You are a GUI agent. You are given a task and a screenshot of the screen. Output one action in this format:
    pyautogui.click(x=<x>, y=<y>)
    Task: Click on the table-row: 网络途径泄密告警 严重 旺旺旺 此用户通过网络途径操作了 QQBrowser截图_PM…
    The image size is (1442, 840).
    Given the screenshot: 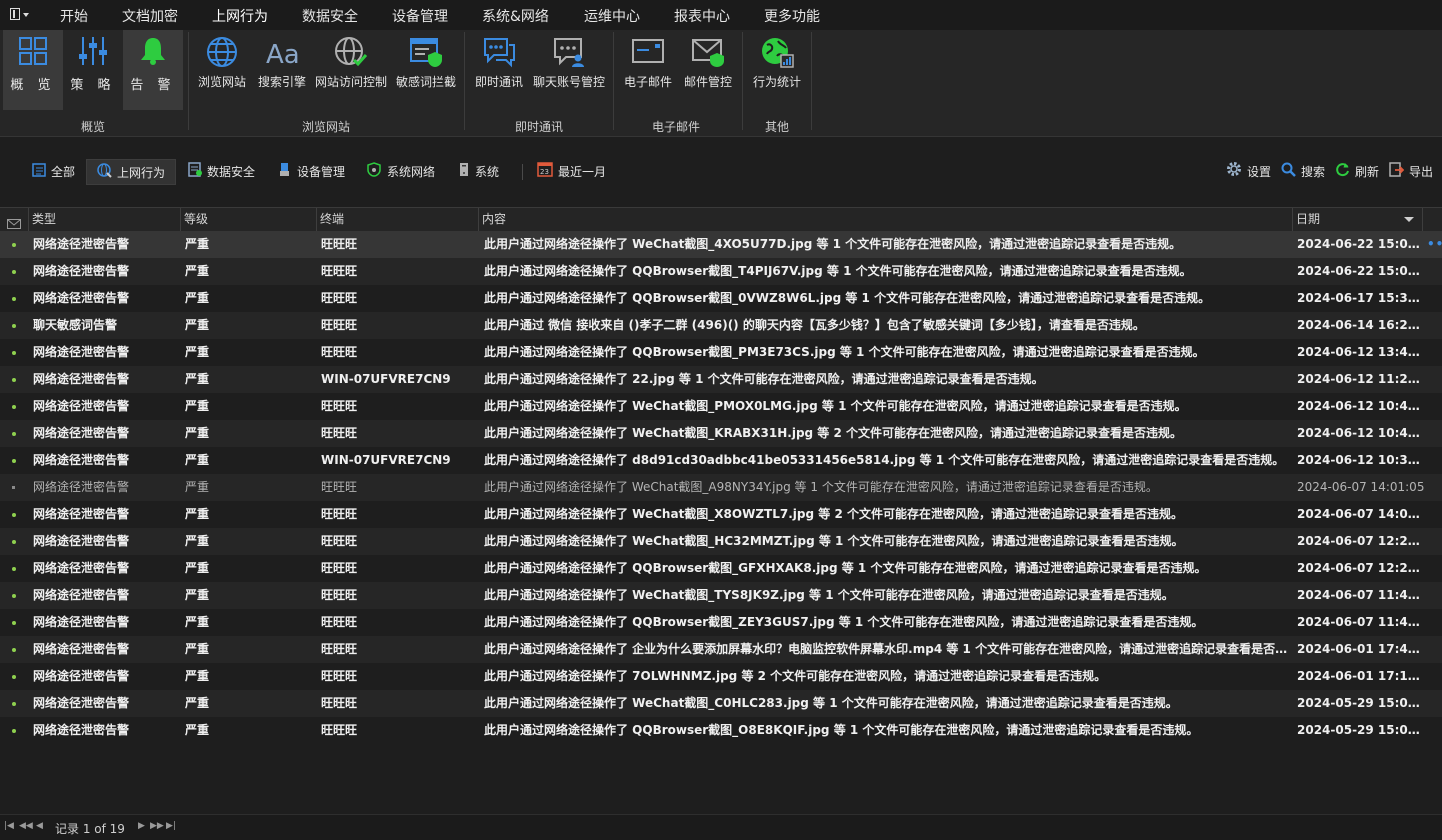 What is the action you would take?
    pyautogui.click(x=721, y=352)
    